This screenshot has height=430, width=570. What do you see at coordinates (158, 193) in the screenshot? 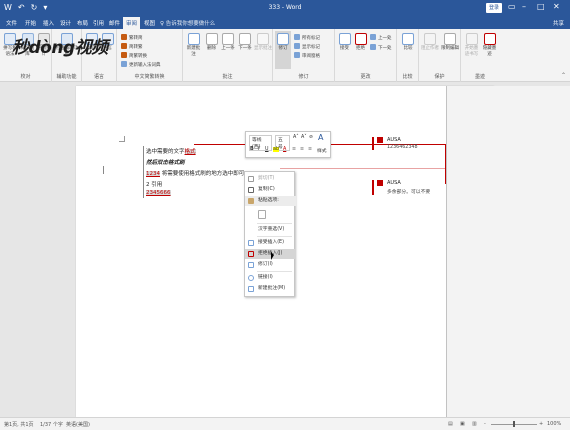
I see `doc-line-5: 2345666` at bounding box center [158, 193].